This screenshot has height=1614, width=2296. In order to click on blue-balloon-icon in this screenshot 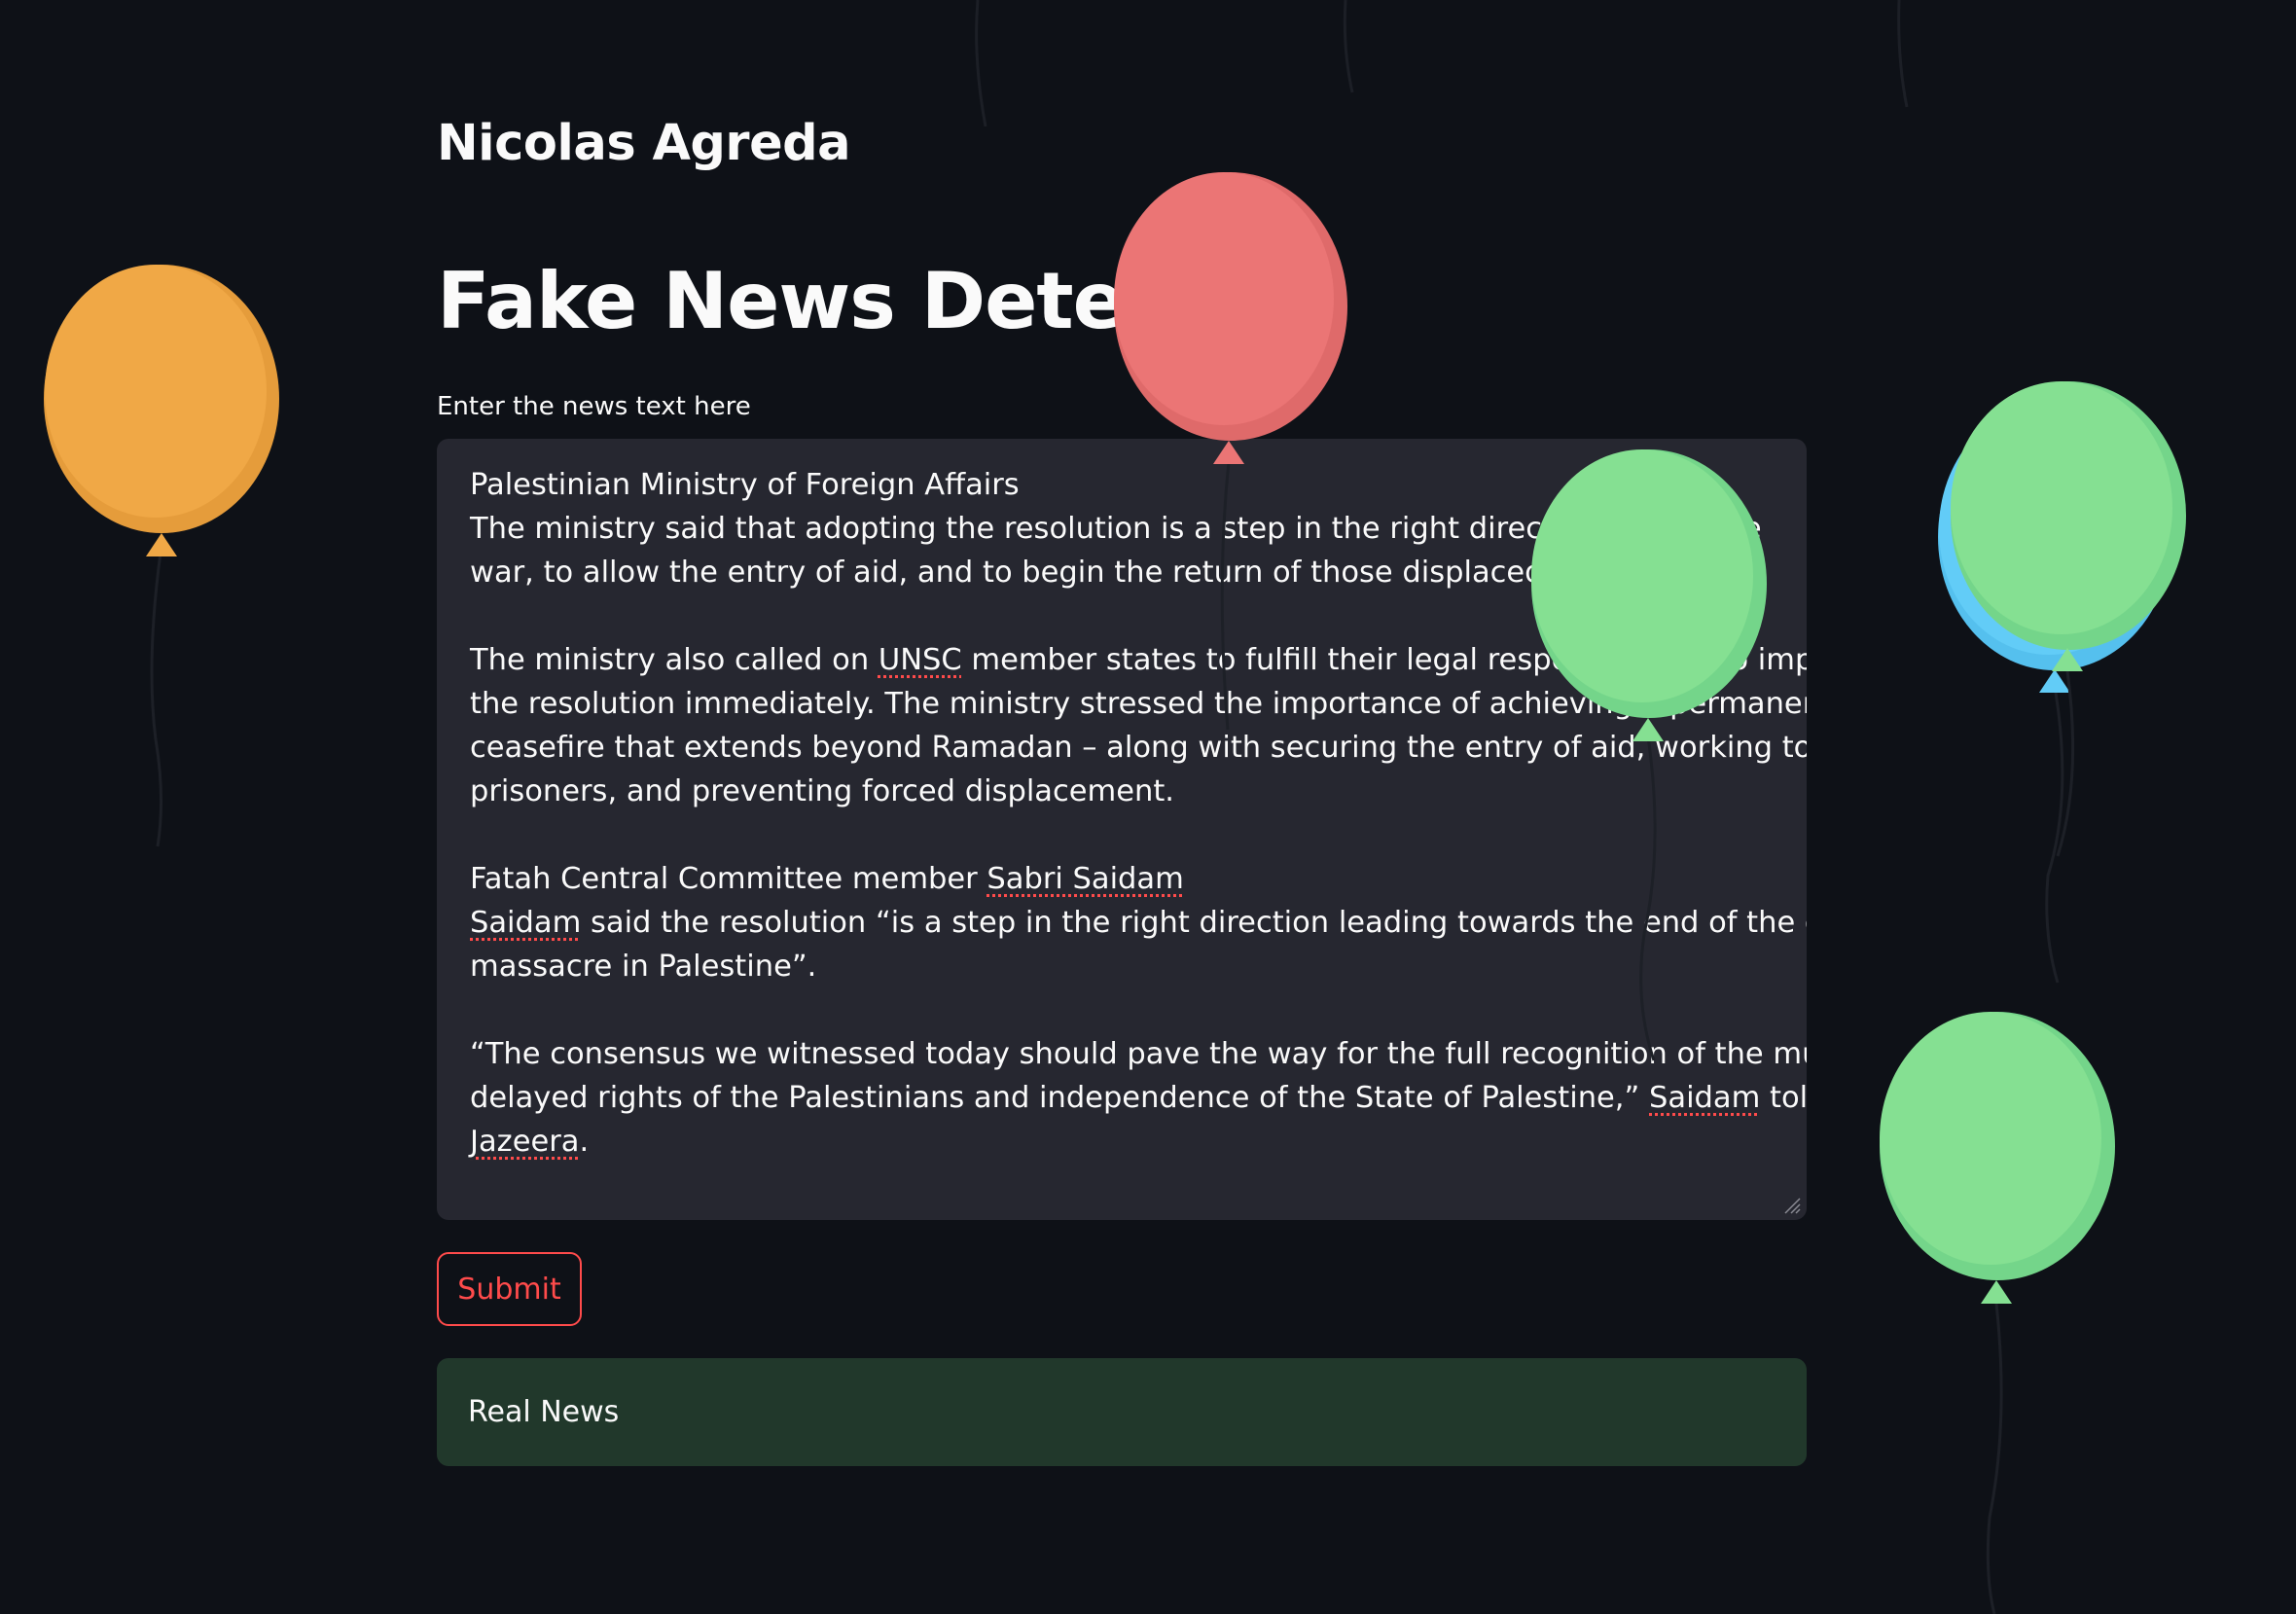, I will do `click(2054, 694)`.